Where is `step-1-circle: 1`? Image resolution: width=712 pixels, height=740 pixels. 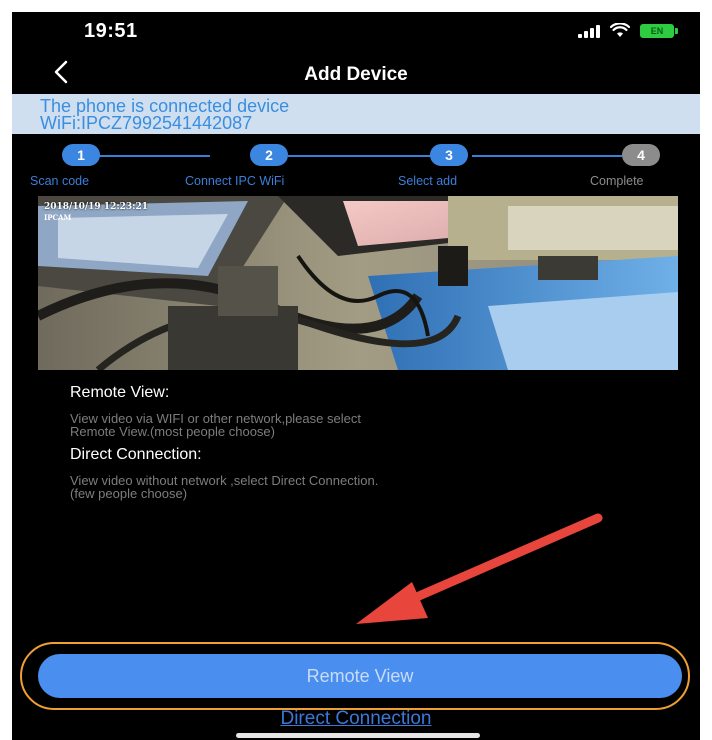
step-1-circle: 1 is located at coordinates (81, 155).